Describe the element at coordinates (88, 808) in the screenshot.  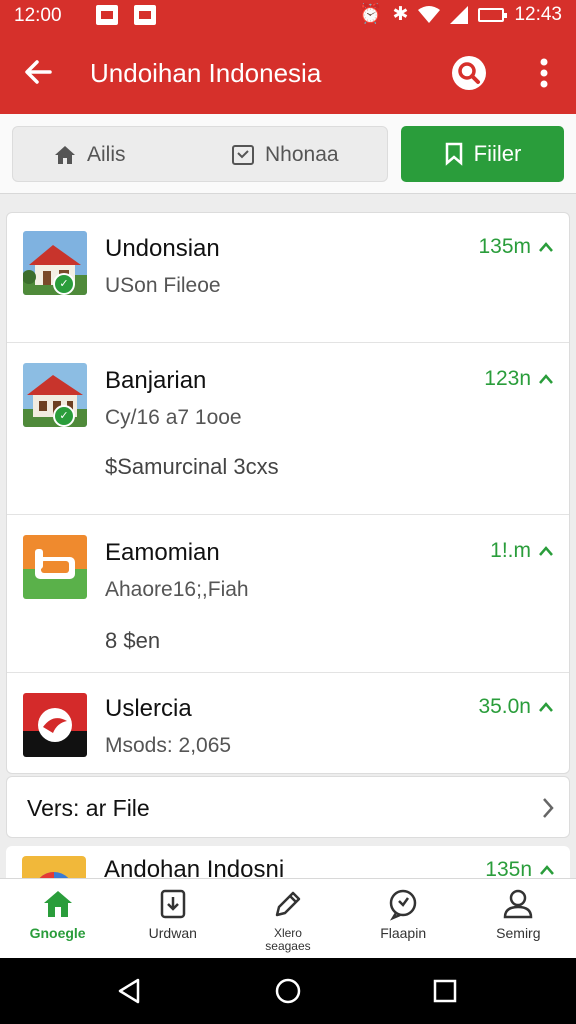
I see `version-label: Vers: ar File` at that location.